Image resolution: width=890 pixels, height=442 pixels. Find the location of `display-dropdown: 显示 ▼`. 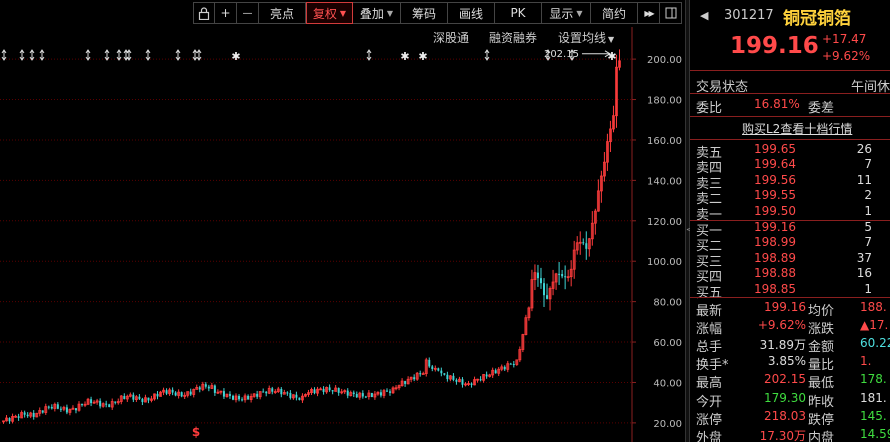

display-dropdown: 显示 ▼ is located at coordinates (566, 13).